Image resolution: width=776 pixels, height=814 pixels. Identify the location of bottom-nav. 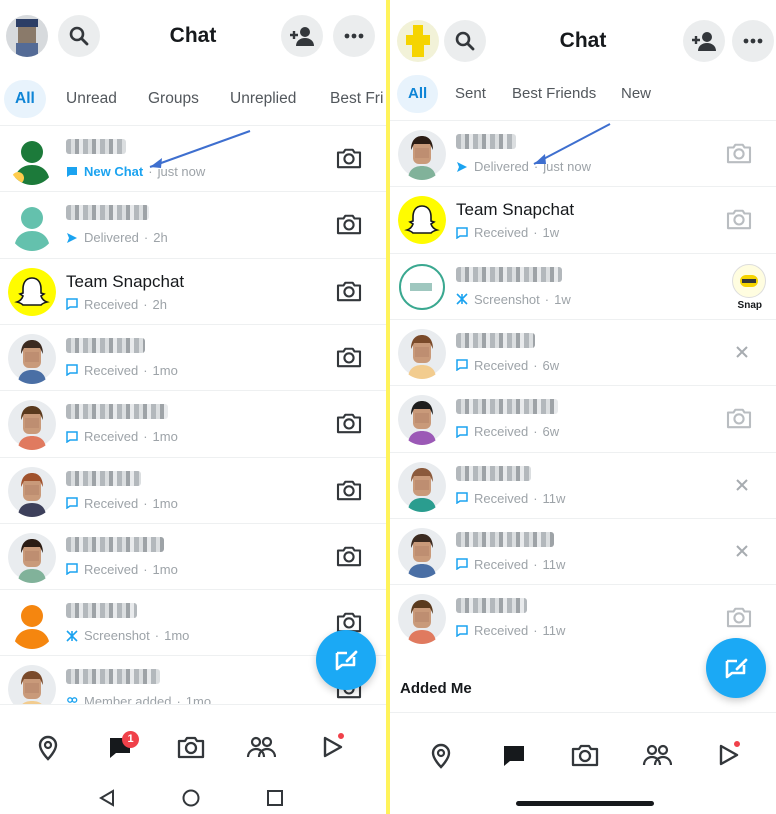
(583, 763).